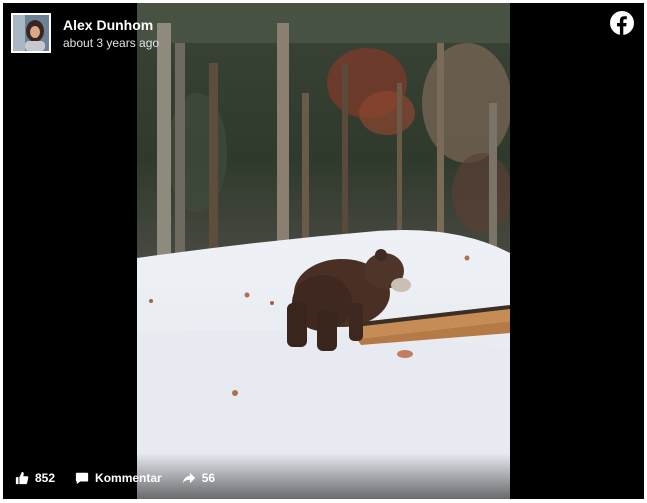 This screenshot has height=503, width=647. I want to click on profile-photo, so click(31, 33).